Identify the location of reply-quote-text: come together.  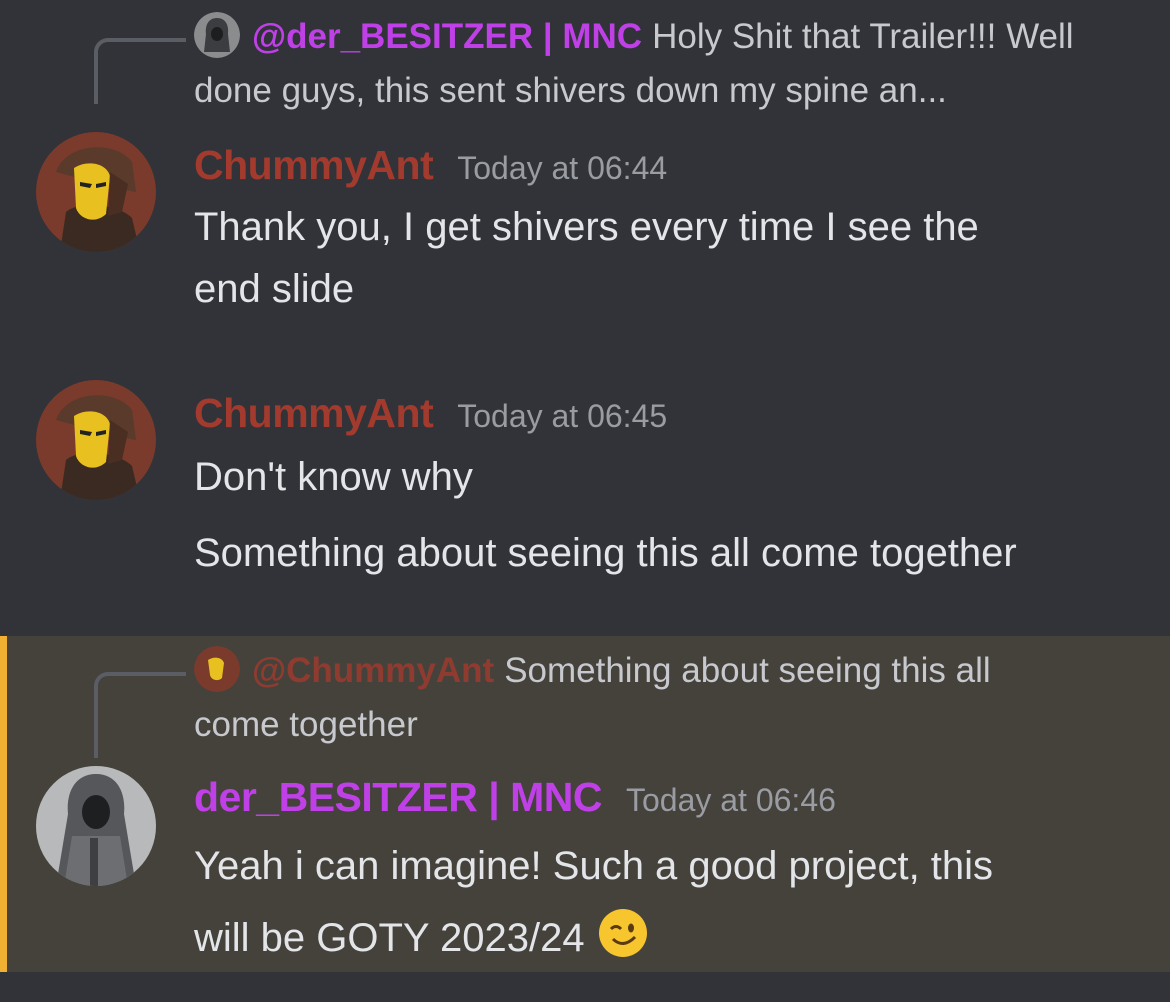
(306, 724).